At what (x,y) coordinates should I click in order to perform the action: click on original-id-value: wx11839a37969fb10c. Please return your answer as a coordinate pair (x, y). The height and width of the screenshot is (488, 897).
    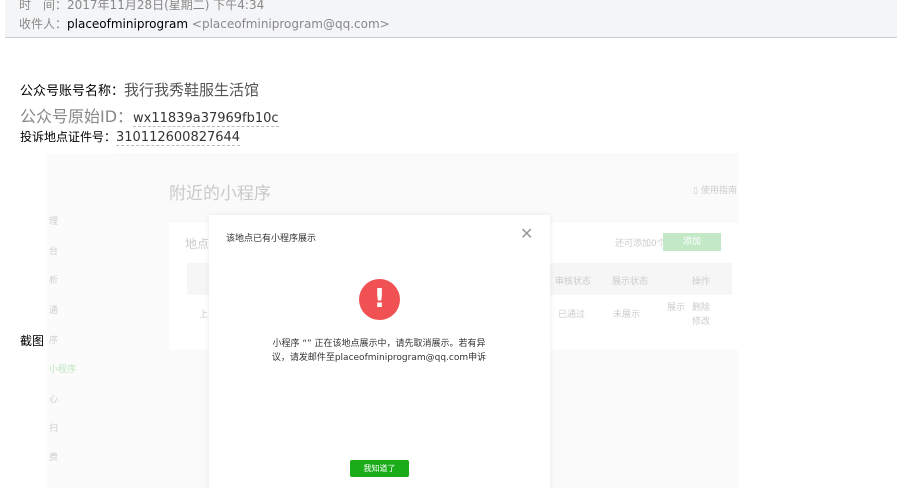
    Looking at the image, I should click on (206, 119).